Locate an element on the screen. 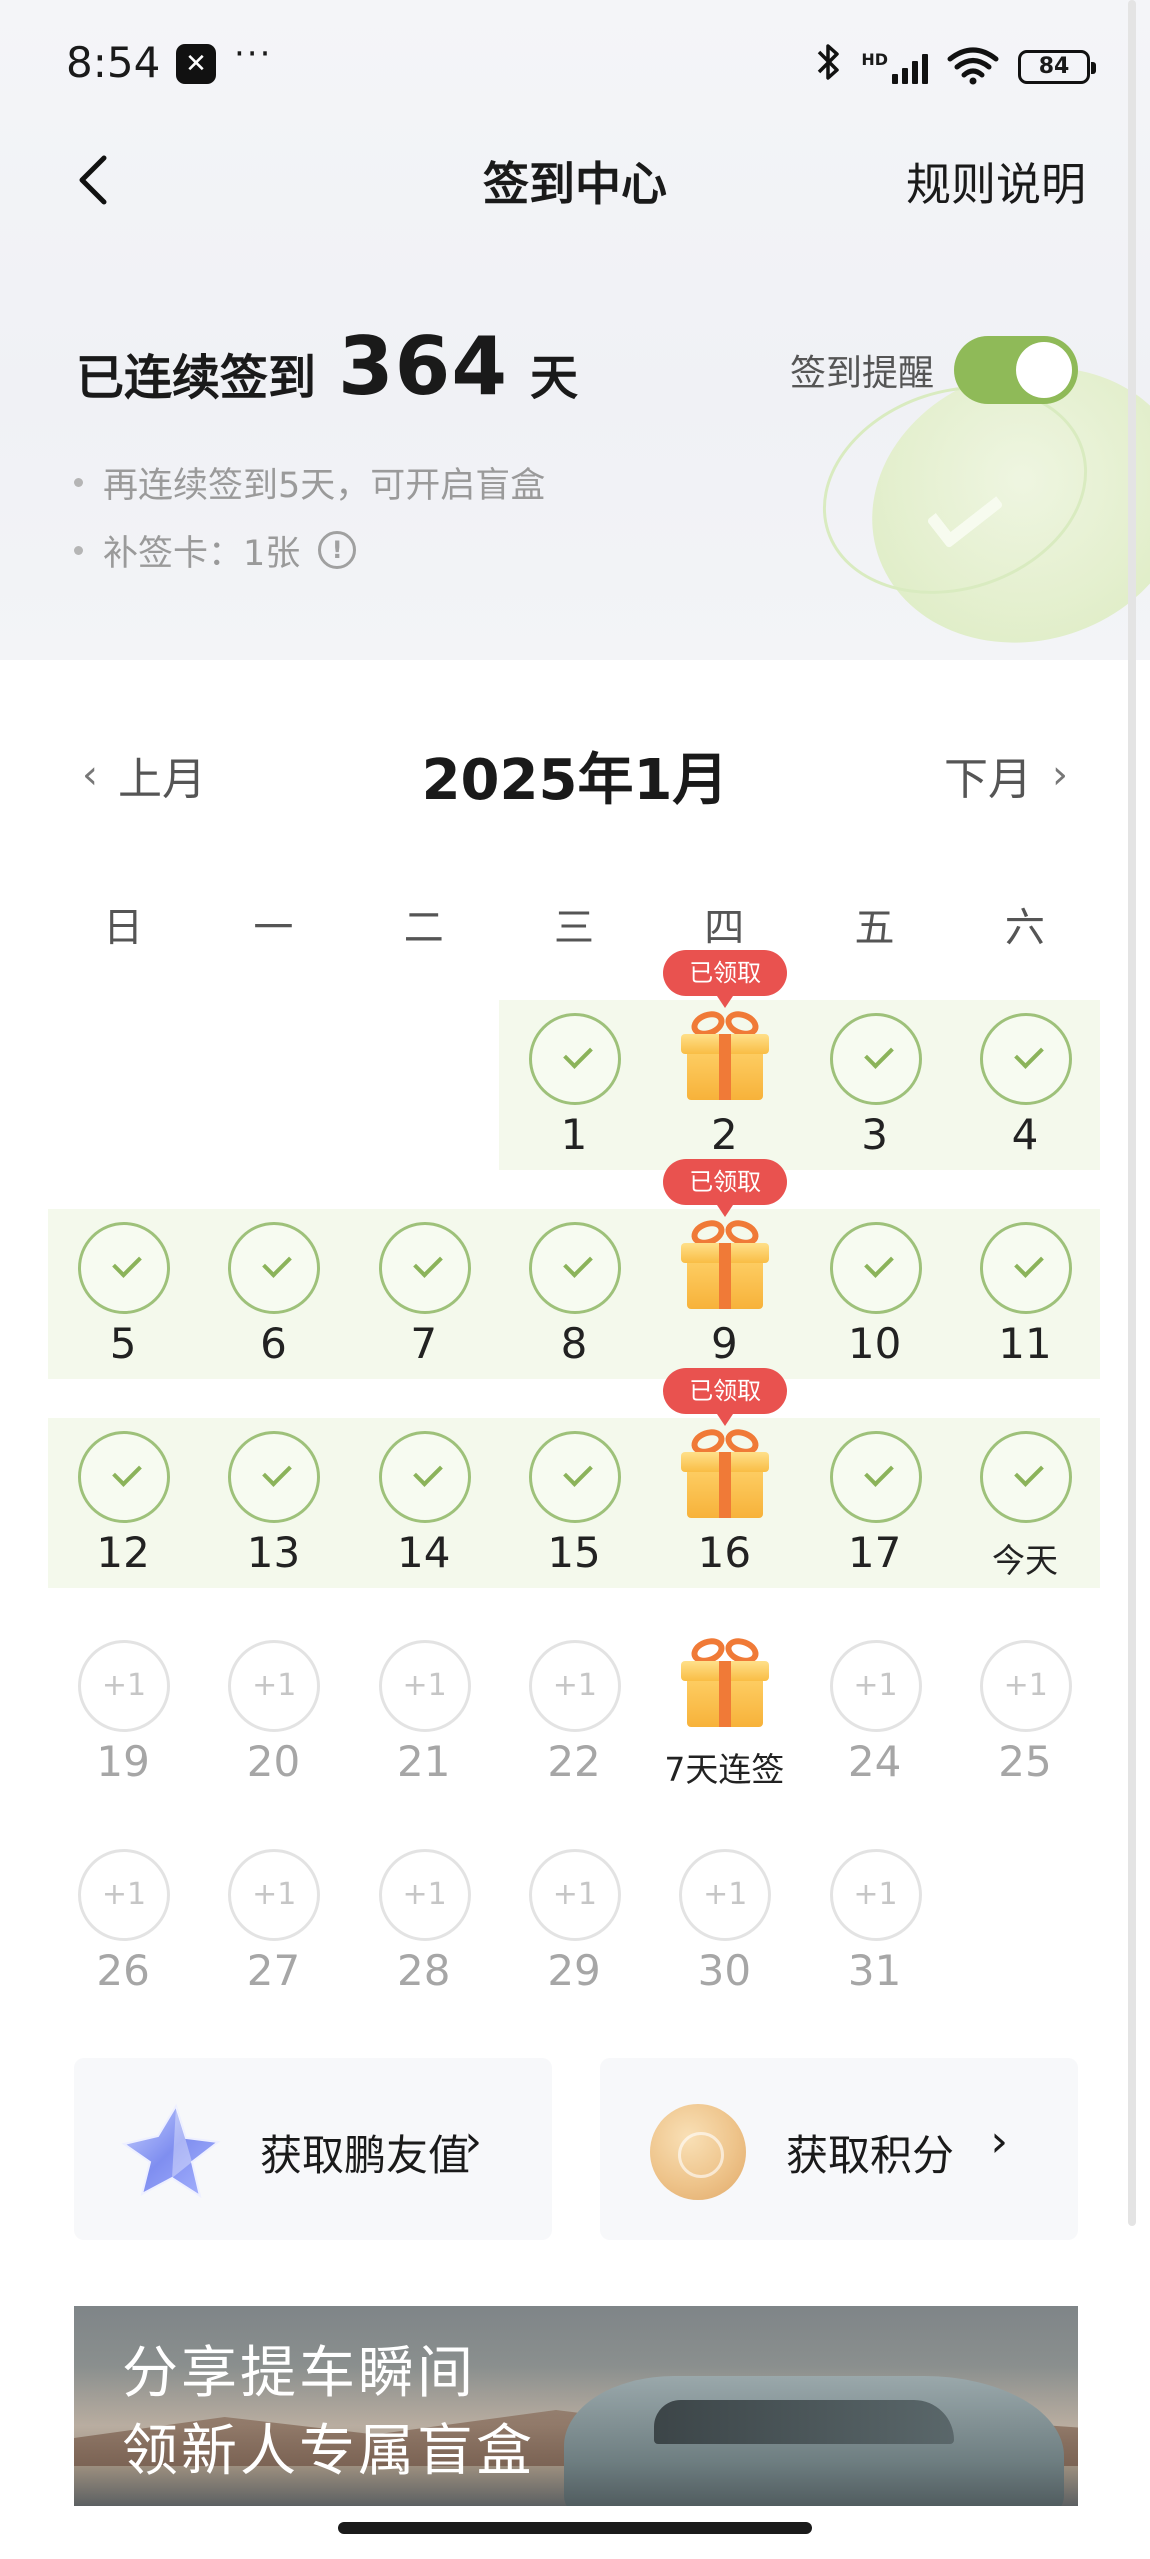  day-number: 31 is located at coordinates (874, 1970).